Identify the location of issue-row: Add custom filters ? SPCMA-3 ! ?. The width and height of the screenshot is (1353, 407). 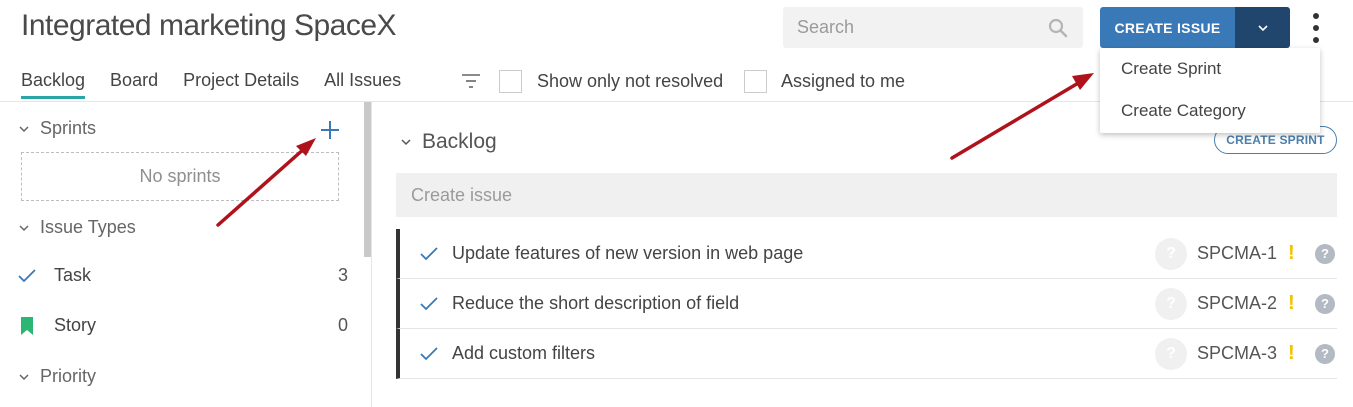
(866, 354).